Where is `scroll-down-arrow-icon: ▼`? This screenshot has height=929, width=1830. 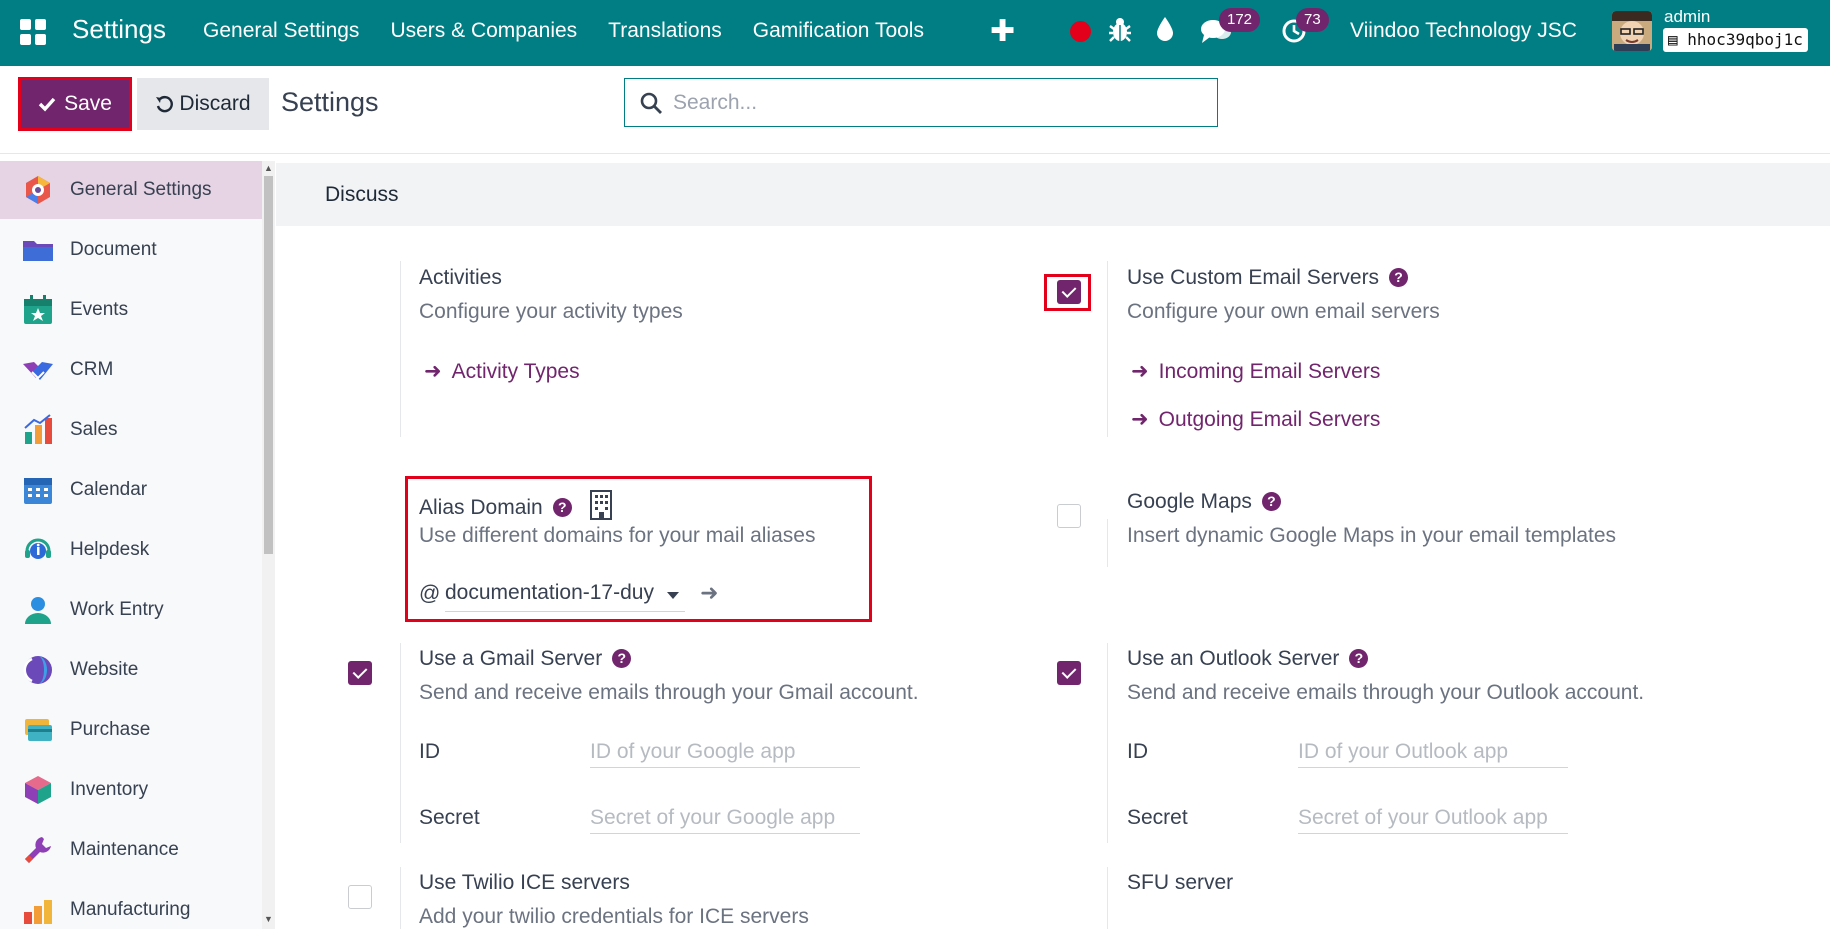
scroll-down-arrow-icon: ▼ is located at coordinates (268, 919).